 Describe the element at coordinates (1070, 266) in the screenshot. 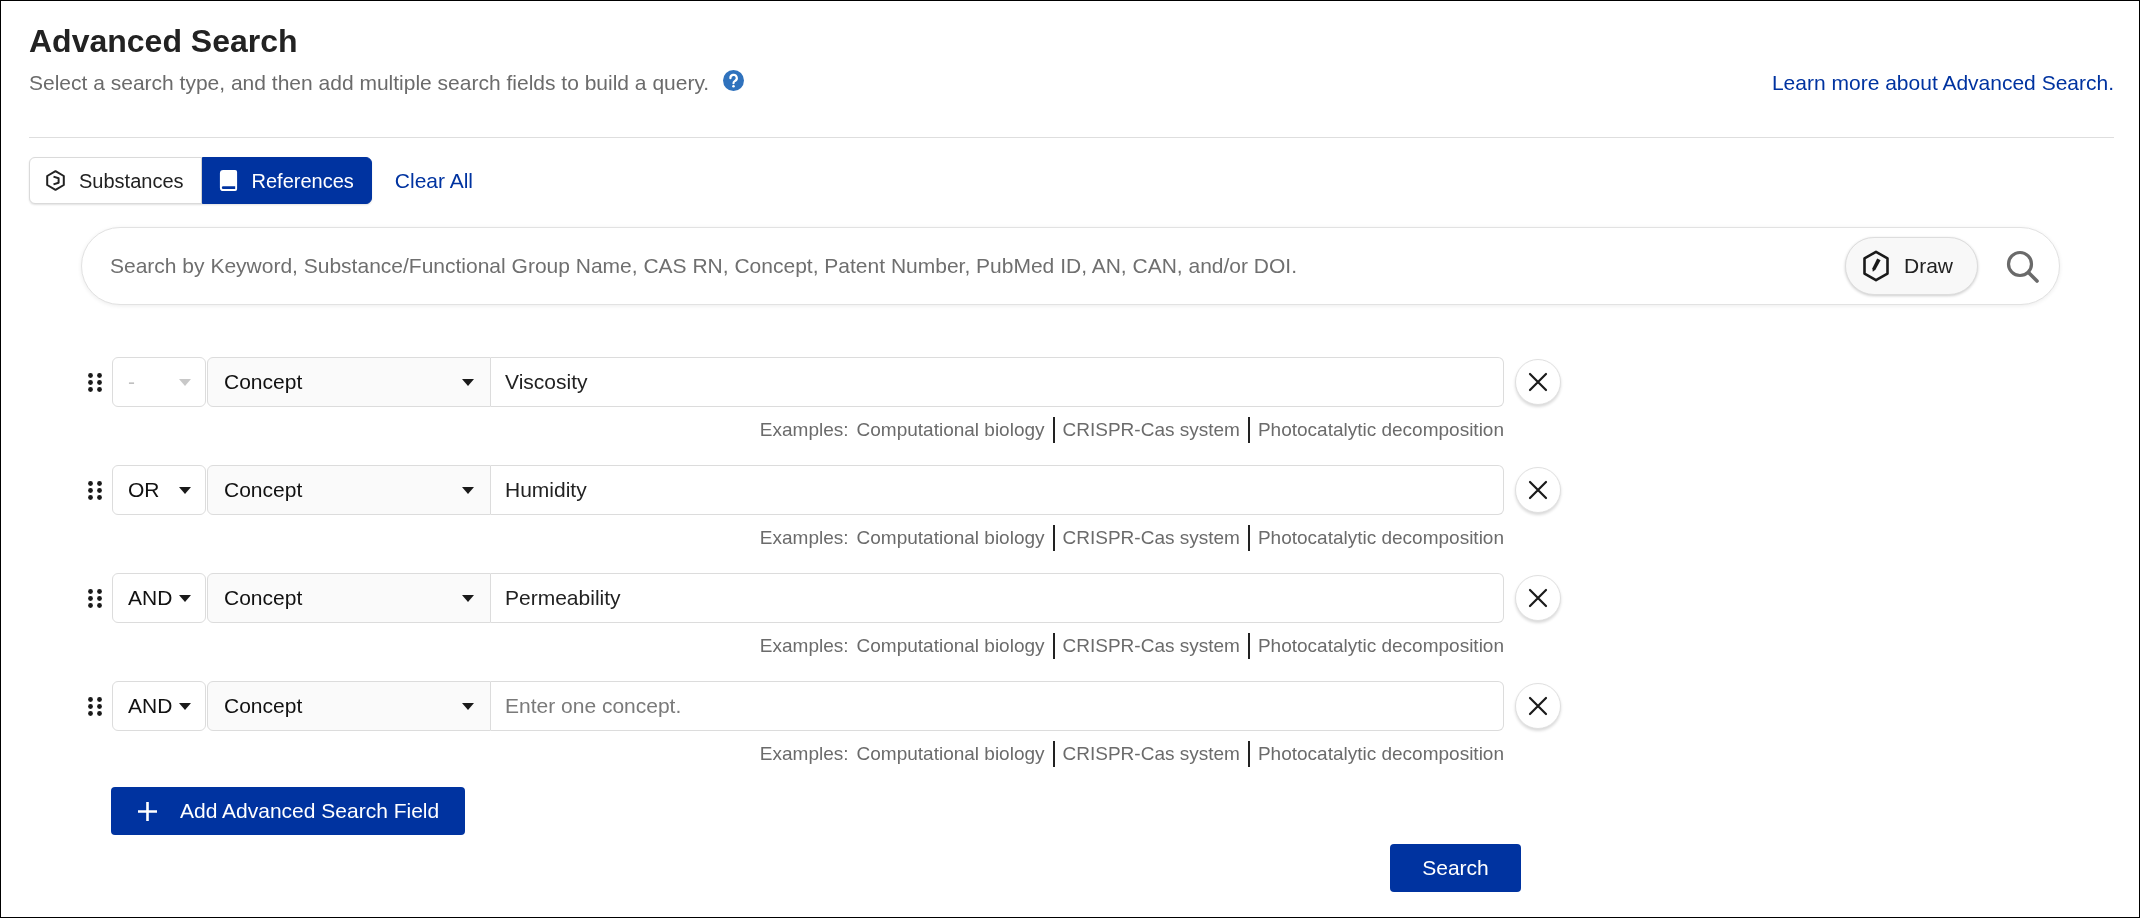

I see `search-field: Search by Keyword, Substance/Functional Group Name, CAS RN, Concept, Patent Number, PubMed ID, AN, CAN, and/or DOI. Draw` at that location.